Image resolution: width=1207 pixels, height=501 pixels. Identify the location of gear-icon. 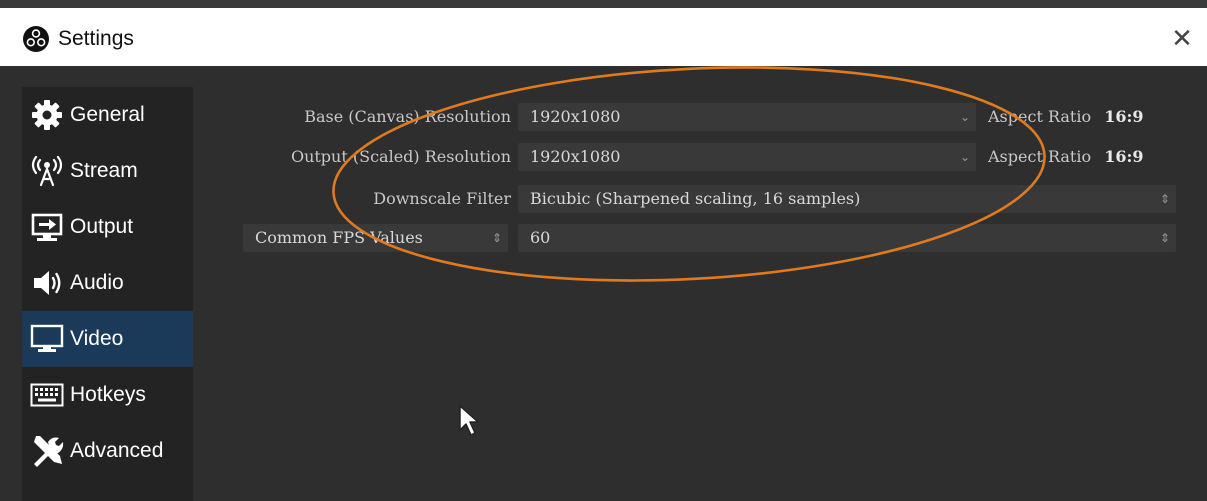
(47, 115).